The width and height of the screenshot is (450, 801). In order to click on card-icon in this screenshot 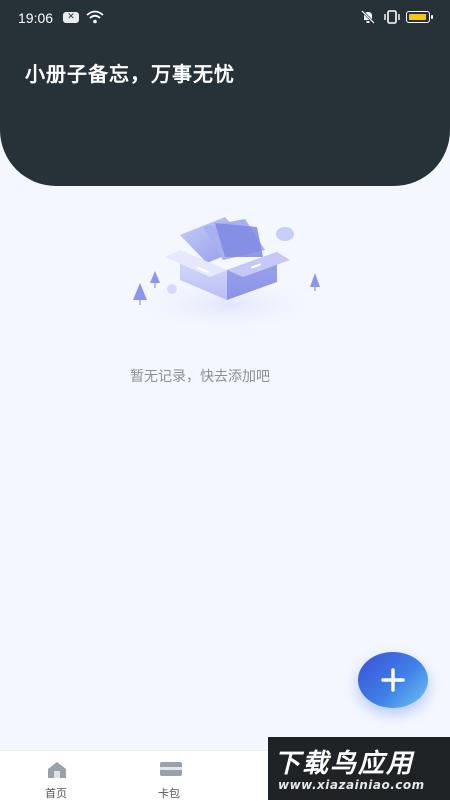, I will do `click(171, 769)`.